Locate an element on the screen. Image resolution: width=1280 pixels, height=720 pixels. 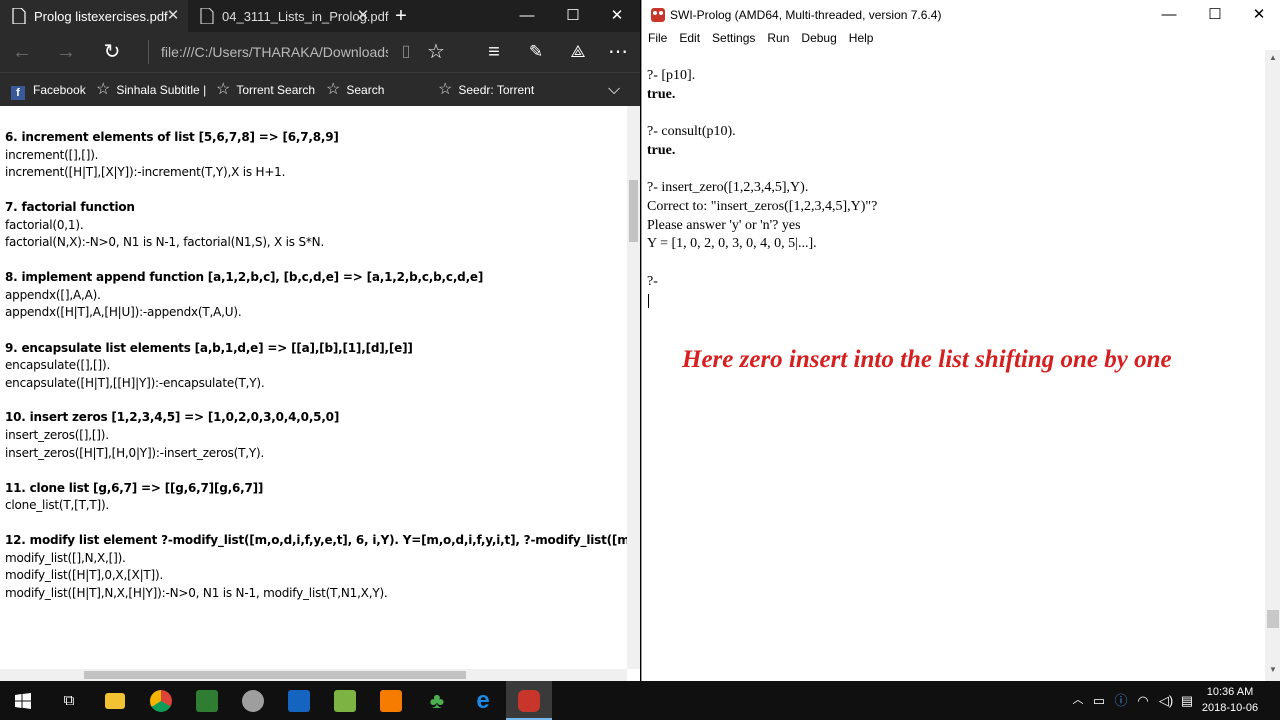
chevron-down-icon: ⌵ is located at coordinates (614, 90).